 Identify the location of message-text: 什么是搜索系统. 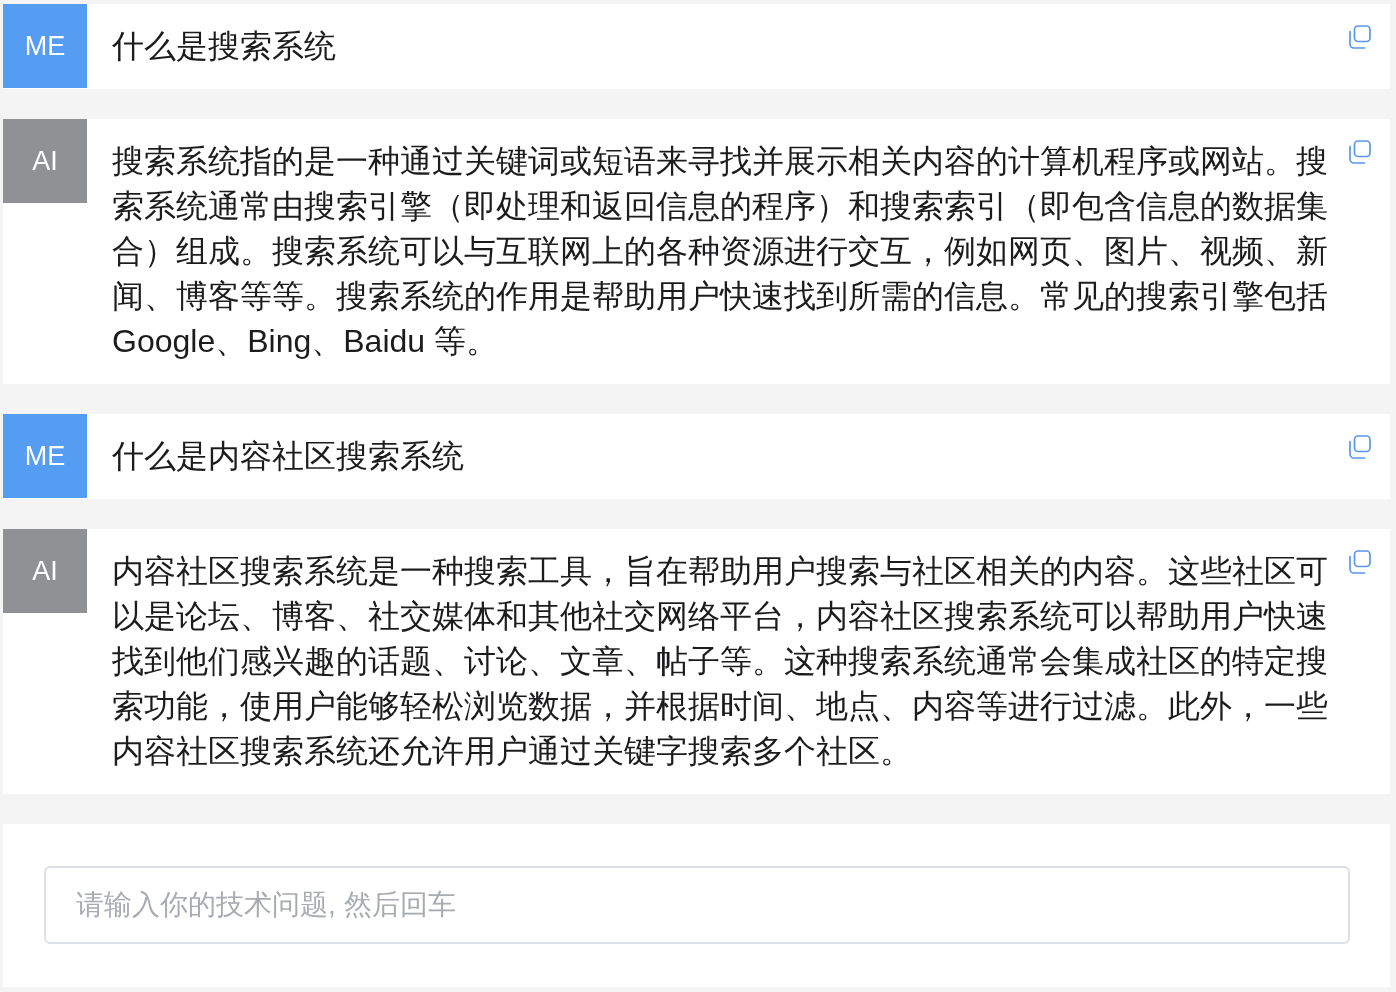
(224, 46).